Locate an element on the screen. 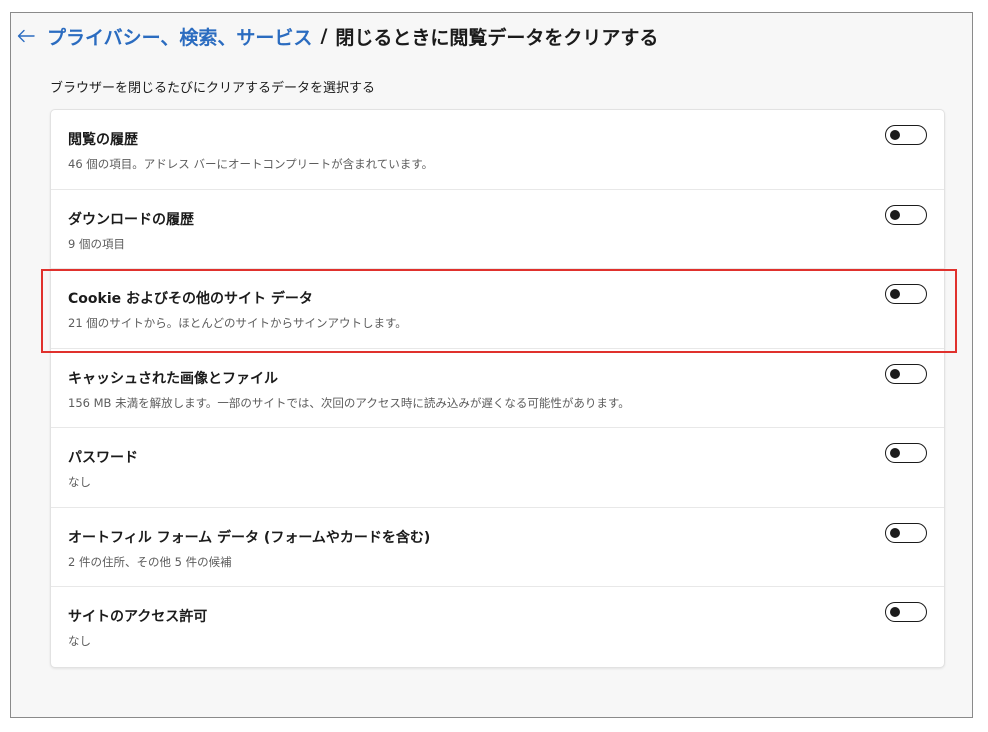  option-row-download-history: ダウンロードの履歴 9 個の項目 is located at coordinates (497, 229).